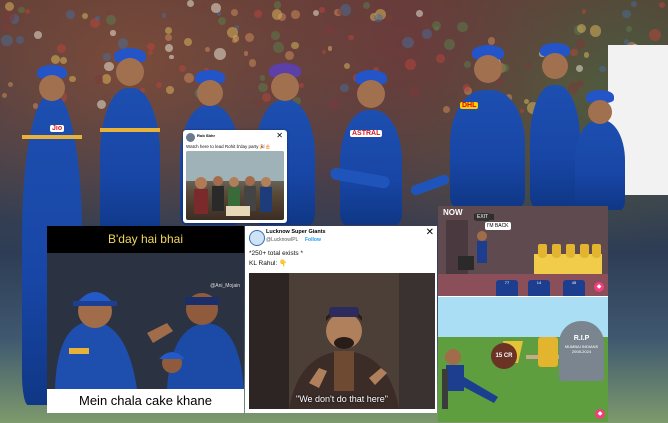 Image resolution: width=668 pixels, height=423 pixels. Describe the element at coordinates (498, 226) in the screenshot. I see `im-back-bubble: I'M BACK` at that location.